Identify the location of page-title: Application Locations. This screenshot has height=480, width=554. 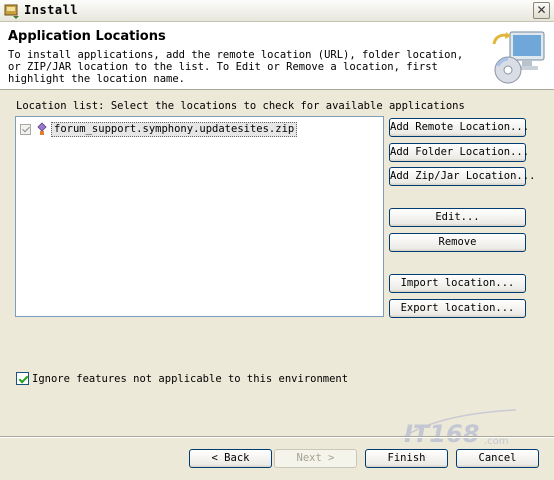
(87, 36).